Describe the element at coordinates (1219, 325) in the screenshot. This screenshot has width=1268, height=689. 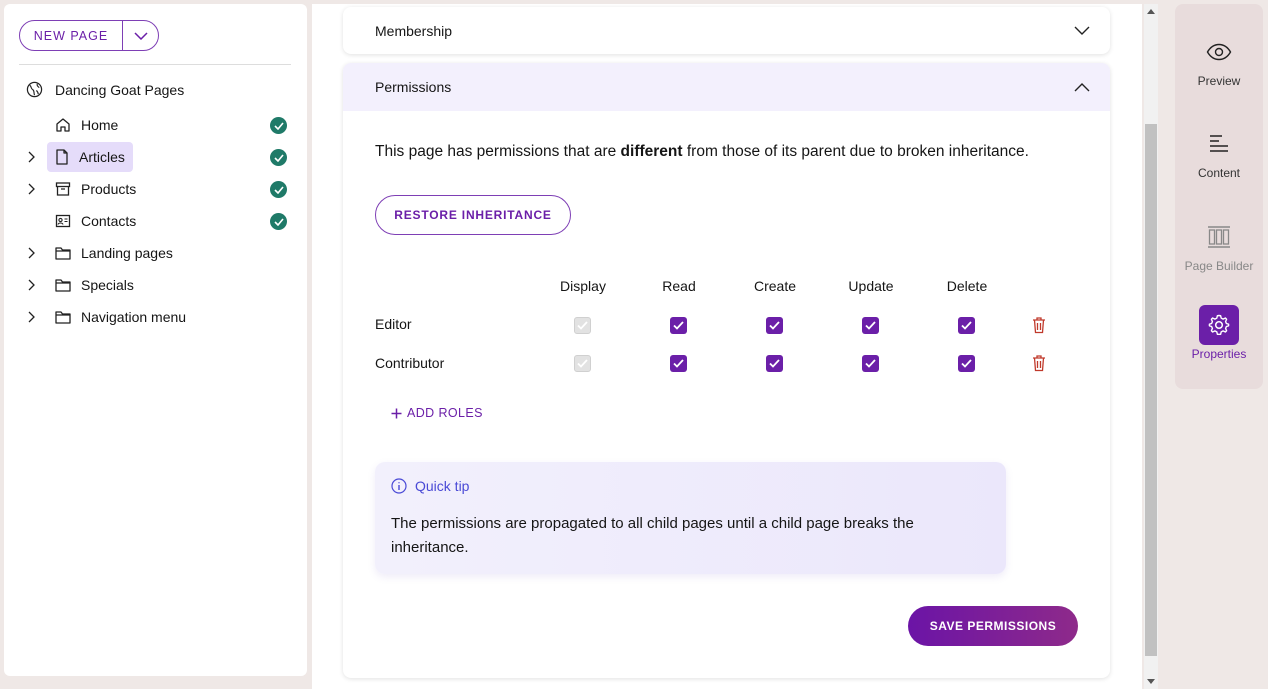
I see `cog-icon` at that location.